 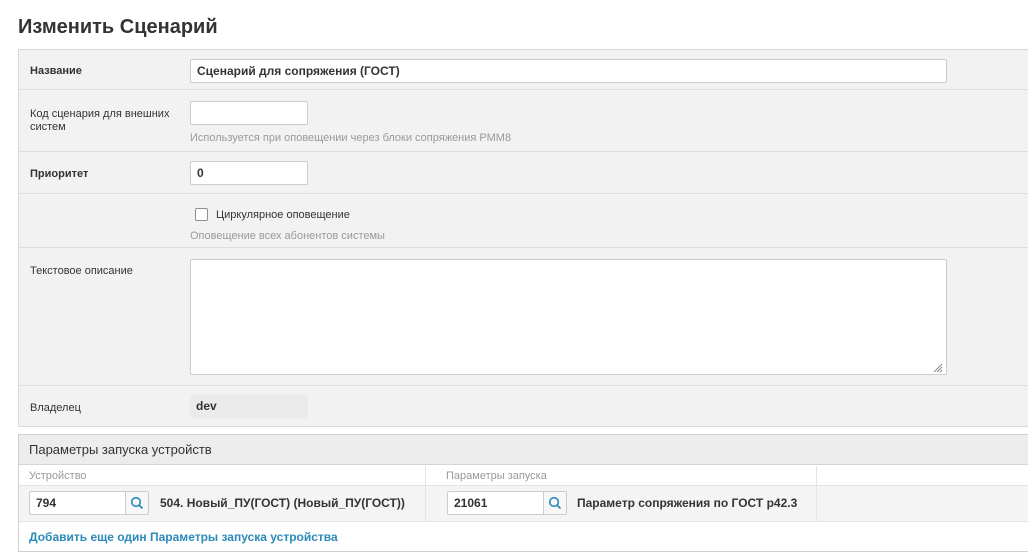 What do you see at coordinates (495, 503) in the screenshot?
I see `param-id-input: 21061` at bounding box center [495, 503].